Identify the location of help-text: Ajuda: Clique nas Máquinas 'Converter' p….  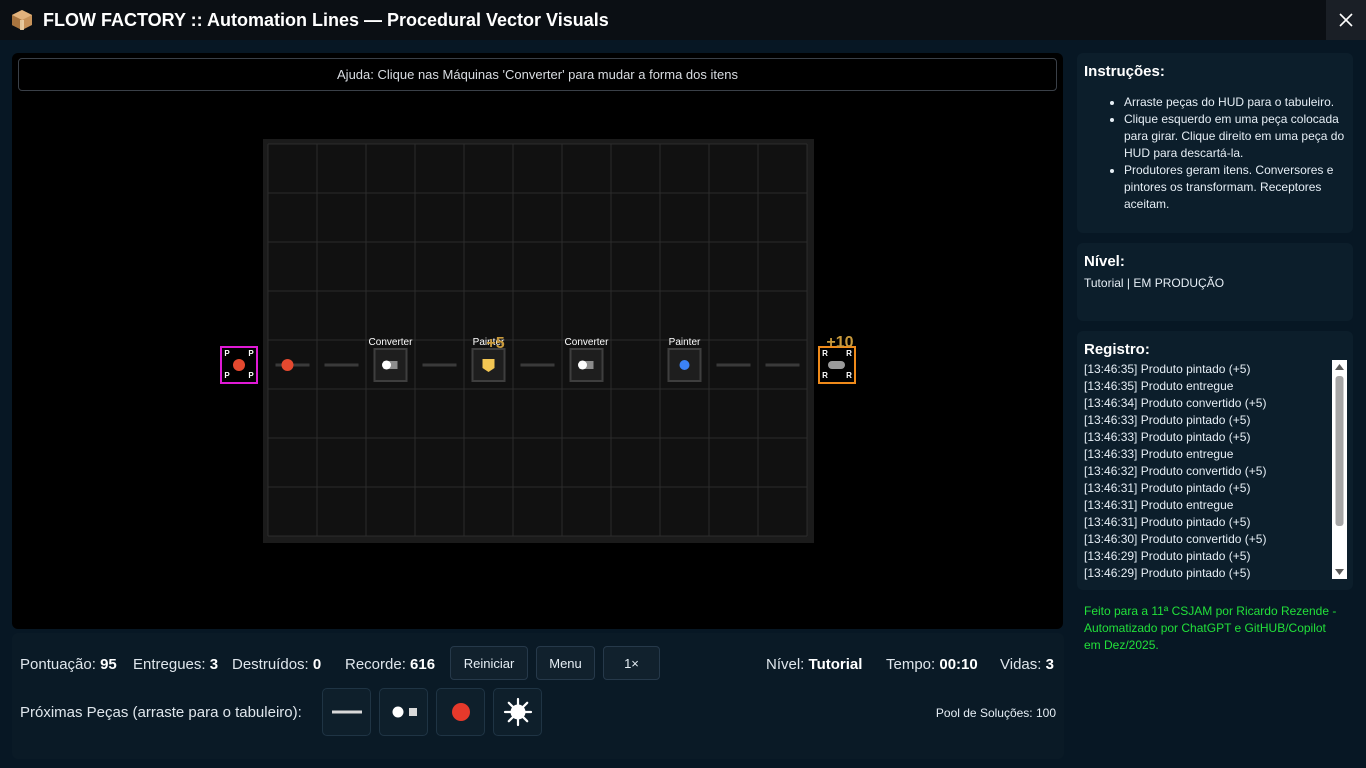
(537, 74).